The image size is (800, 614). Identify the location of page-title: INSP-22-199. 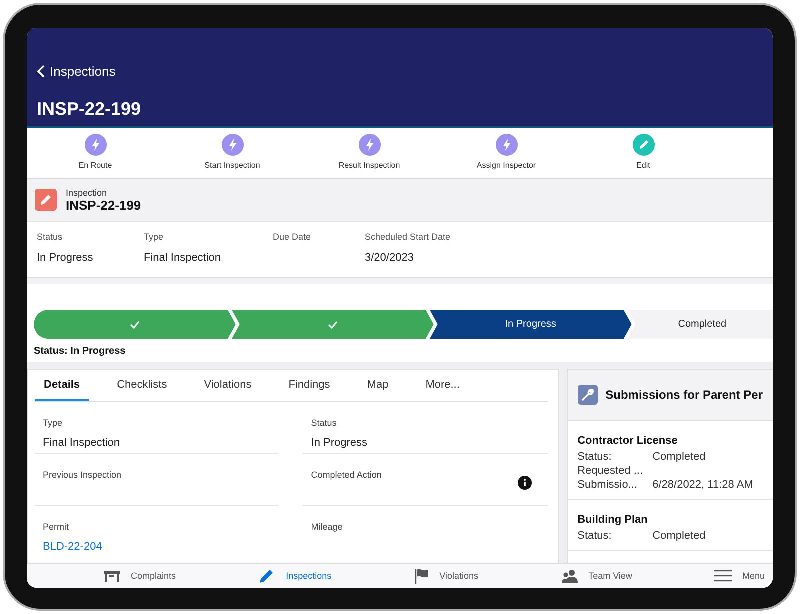
(89, 109).